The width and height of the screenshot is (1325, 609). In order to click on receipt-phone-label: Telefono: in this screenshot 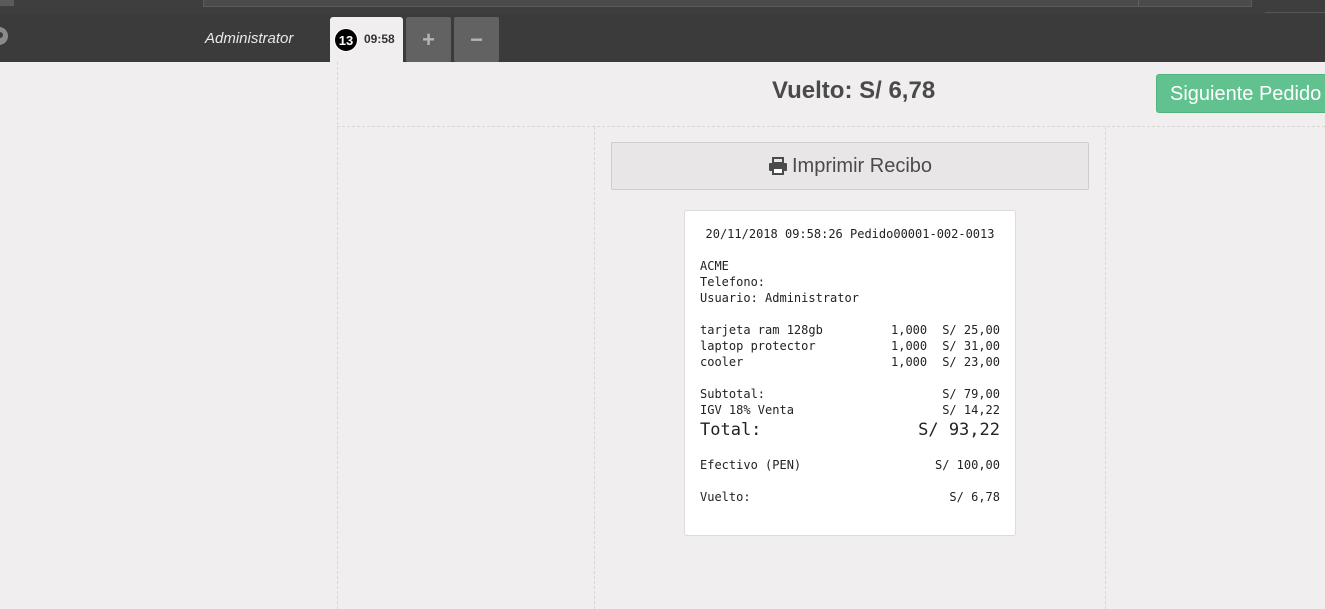, I will do `click(733, 282)`.